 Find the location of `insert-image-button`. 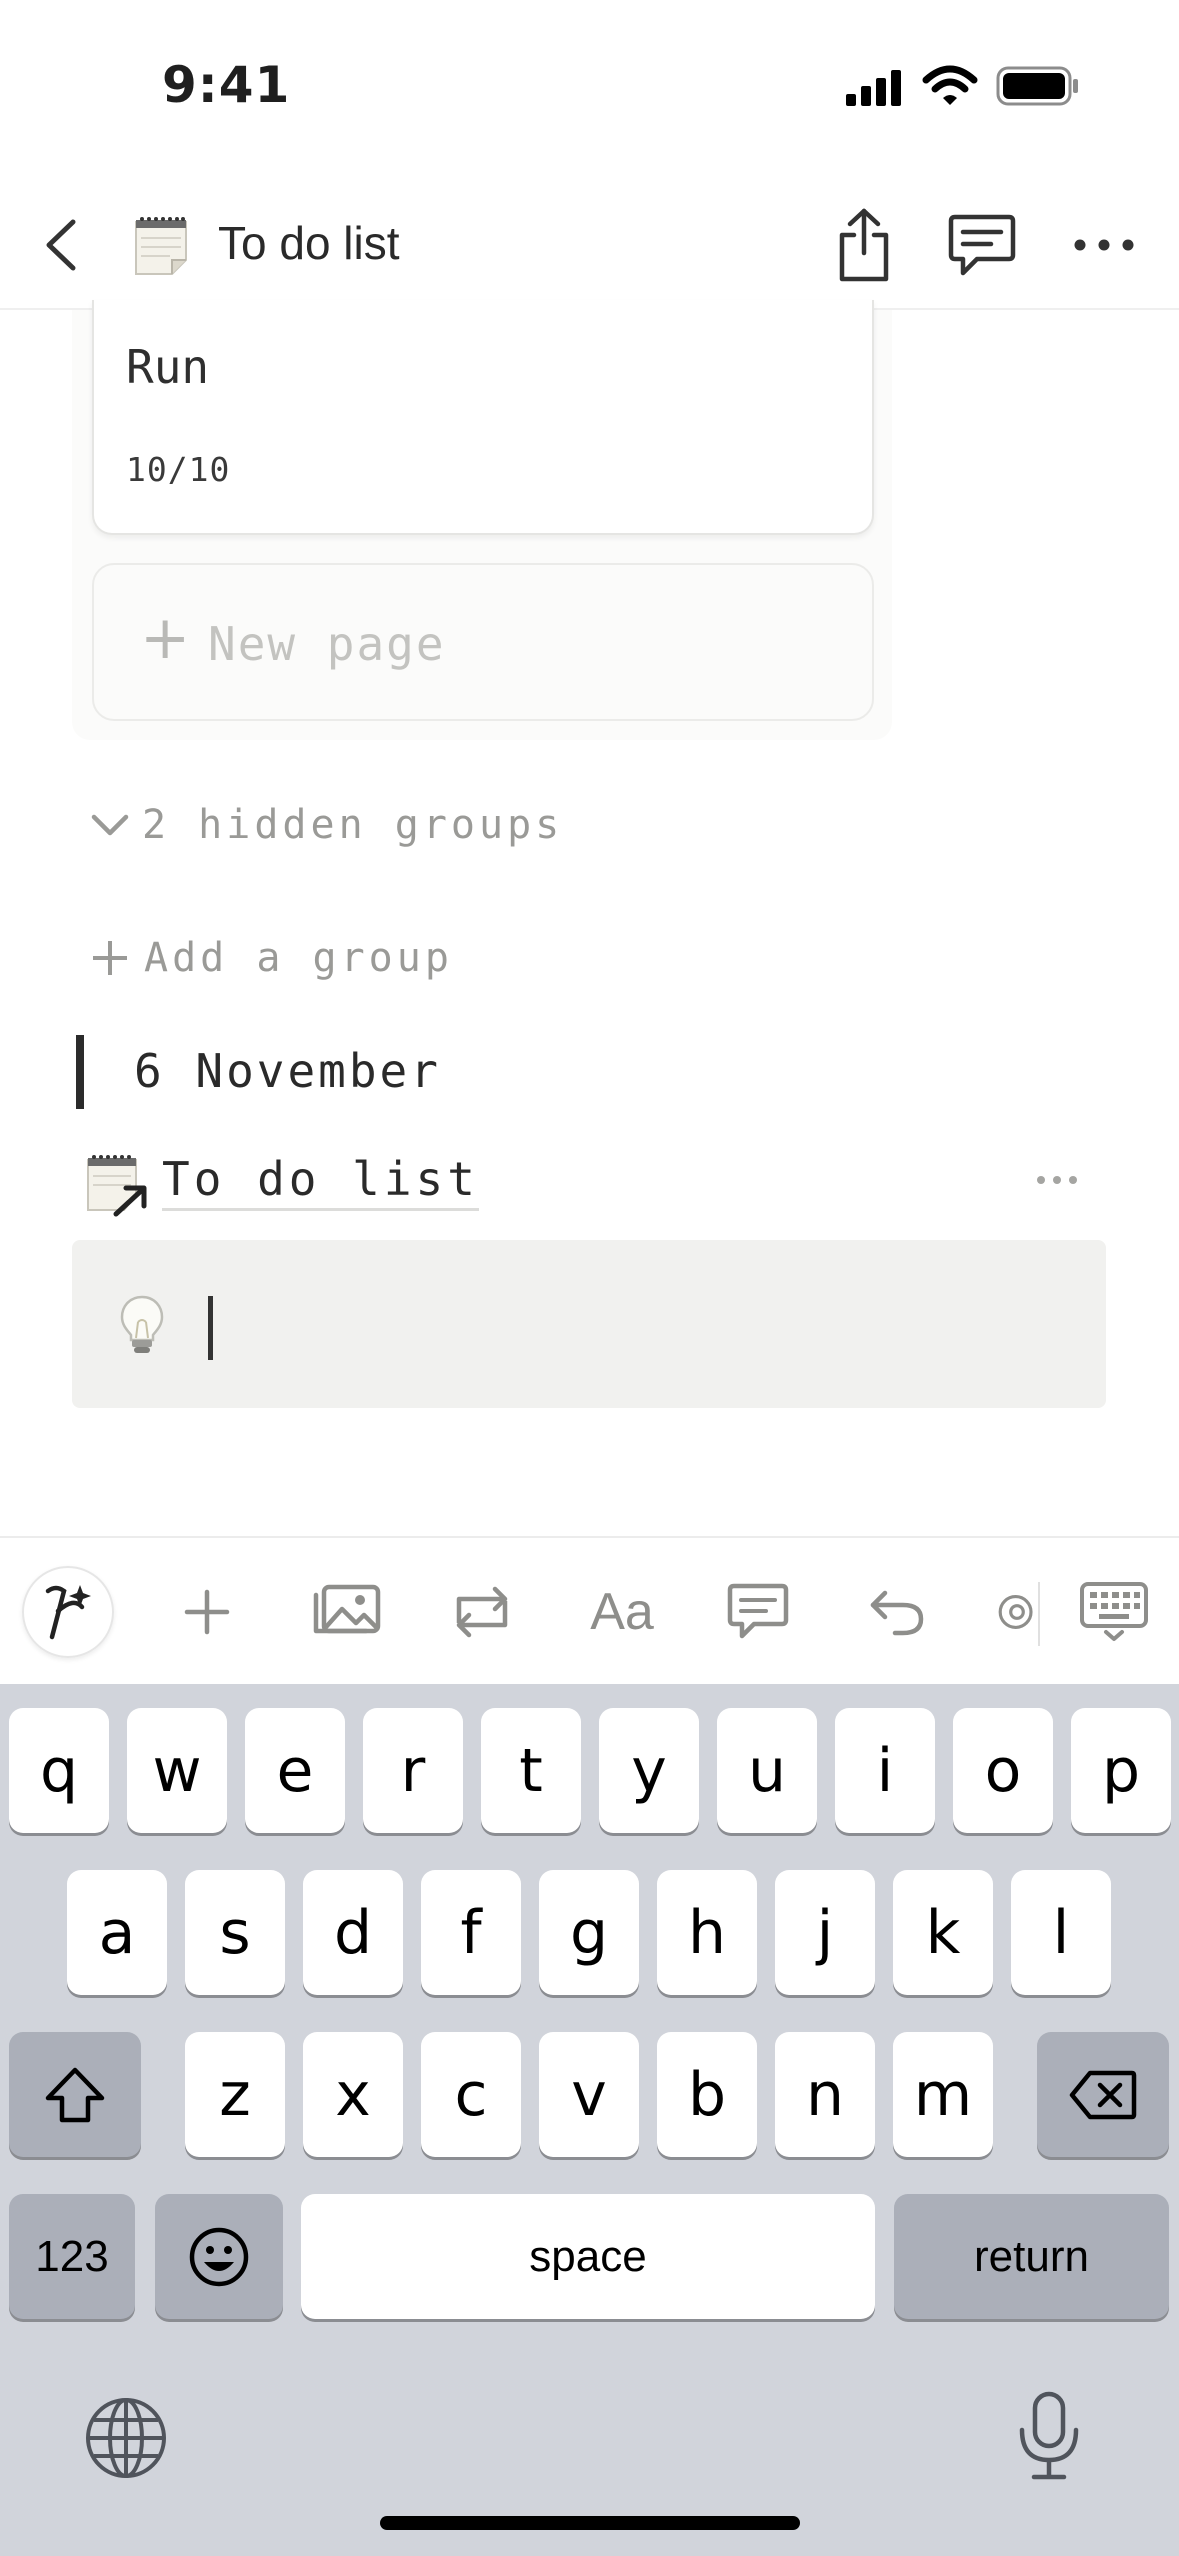

insert-image-button is located at coordinates (346, 1612).